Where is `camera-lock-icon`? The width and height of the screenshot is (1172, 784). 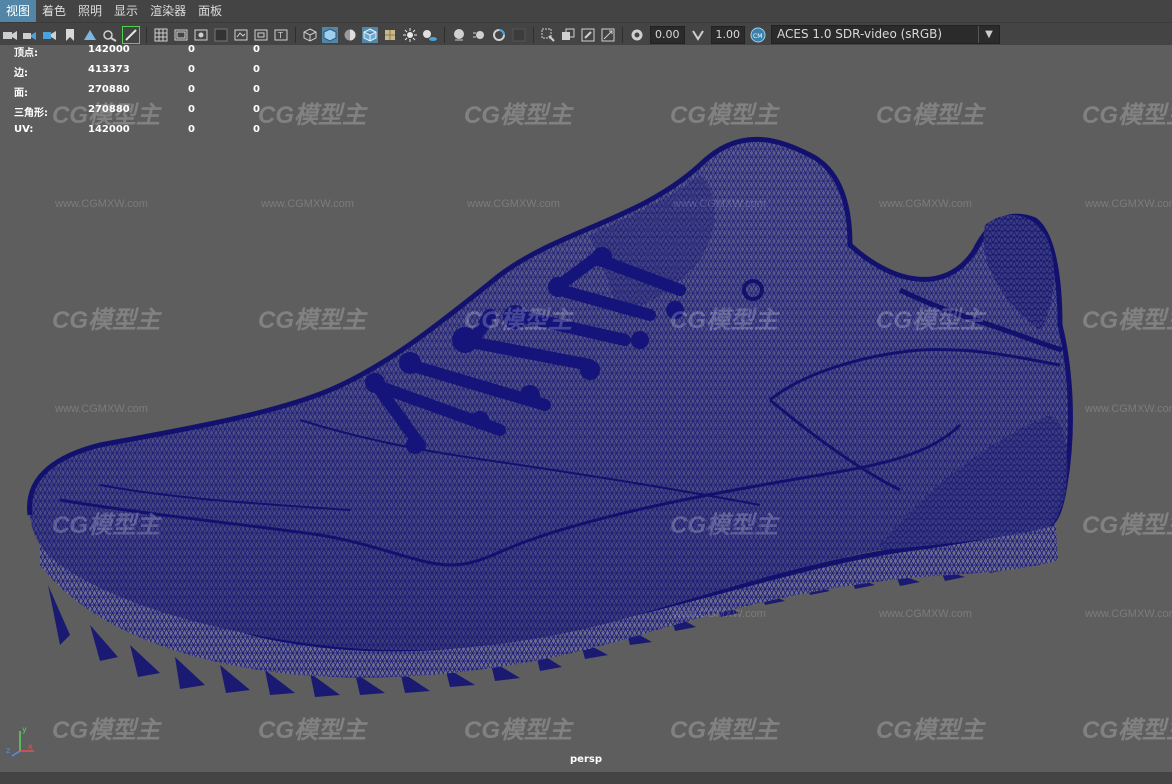 camera-lock-icon is located at coordinates (30, 35).